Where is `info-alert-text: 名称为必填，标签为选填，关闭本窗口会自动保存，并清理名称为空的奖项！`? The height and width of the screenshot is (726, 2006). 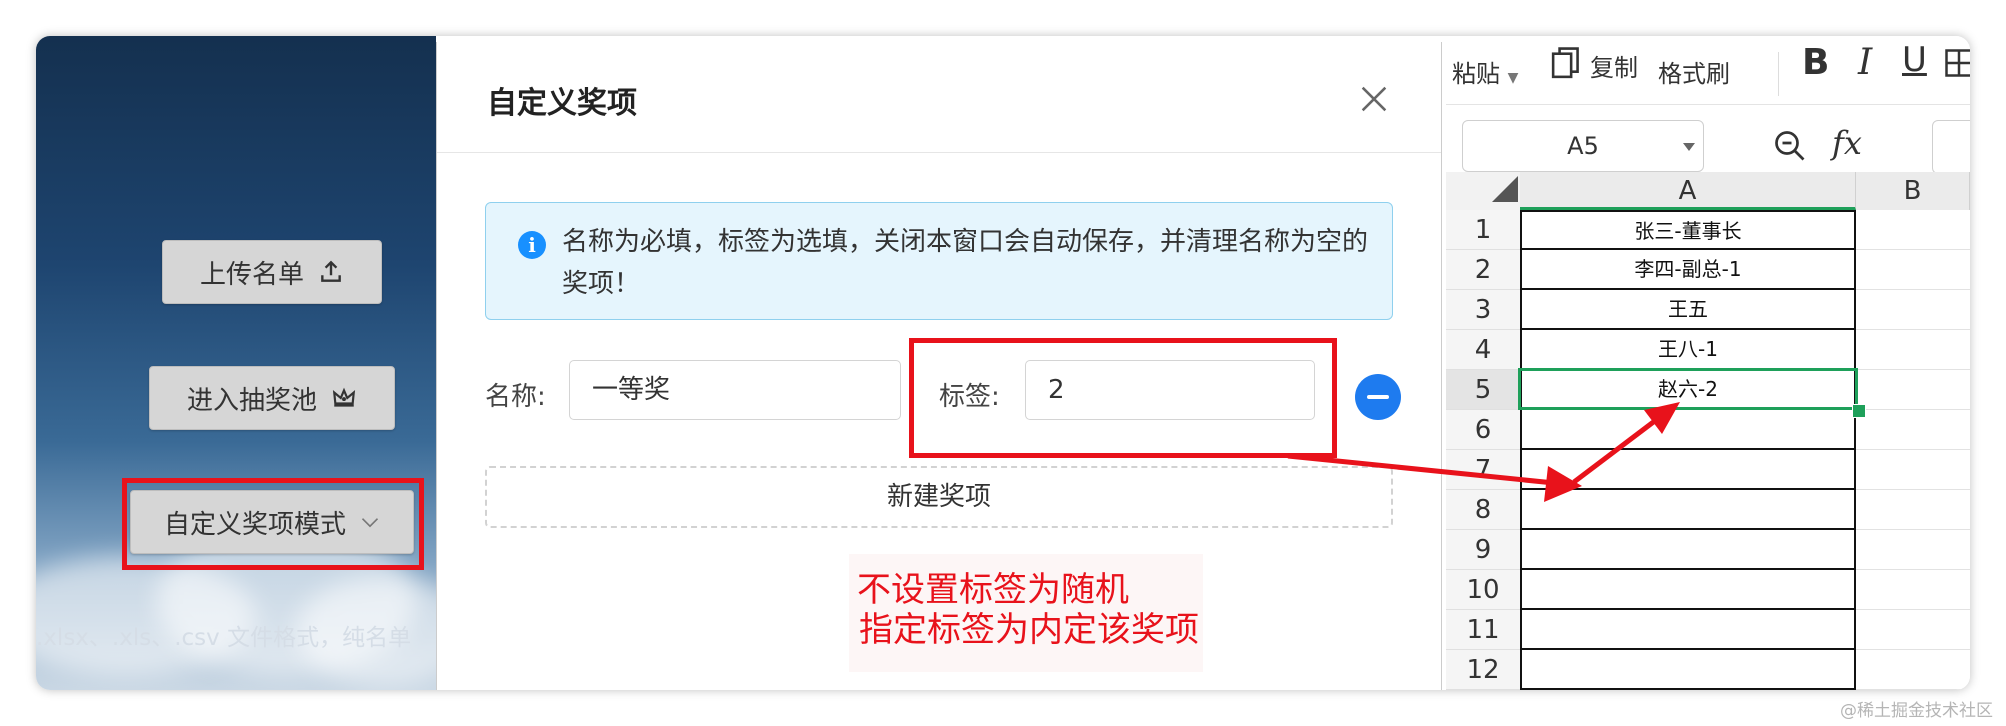 info-alert-text: 名称为必填，标签为选填，关闭本窗口会自动保存，并清理名称为空的奖项！ is located at coordinates (965, 263).